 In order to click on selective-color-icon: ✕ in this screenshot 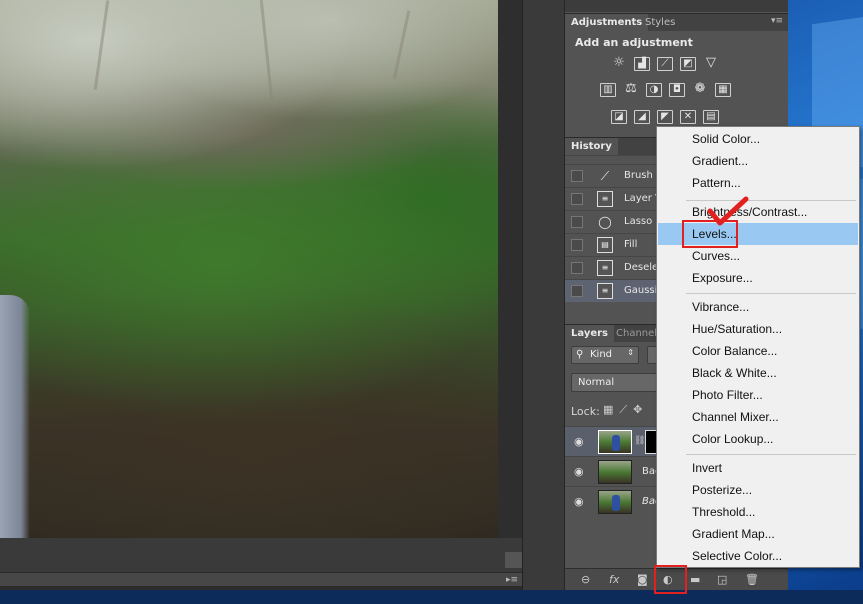, I will do `click(688, 117)`.